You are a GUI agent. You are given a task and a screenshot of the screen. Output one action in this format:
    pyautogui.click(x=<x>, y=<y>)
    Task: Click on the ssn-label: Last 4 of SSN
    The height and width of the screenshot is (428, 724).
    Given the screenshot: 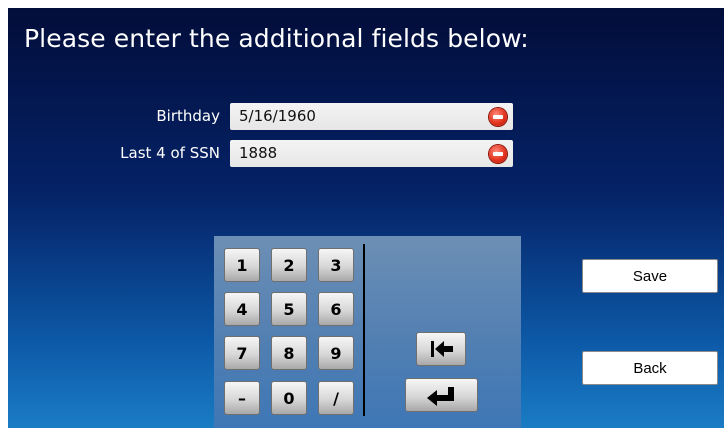 What is the action you would take?
    pyautogui.click(x=170, y=153)
    